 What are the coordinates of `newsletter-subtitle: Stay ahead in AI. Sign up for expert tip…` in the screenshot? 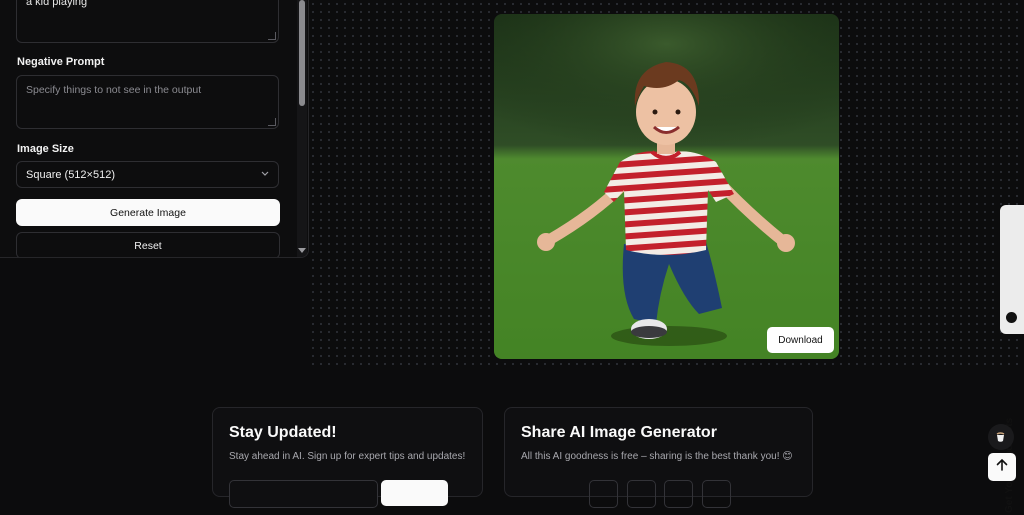 It's located at (347, 456).